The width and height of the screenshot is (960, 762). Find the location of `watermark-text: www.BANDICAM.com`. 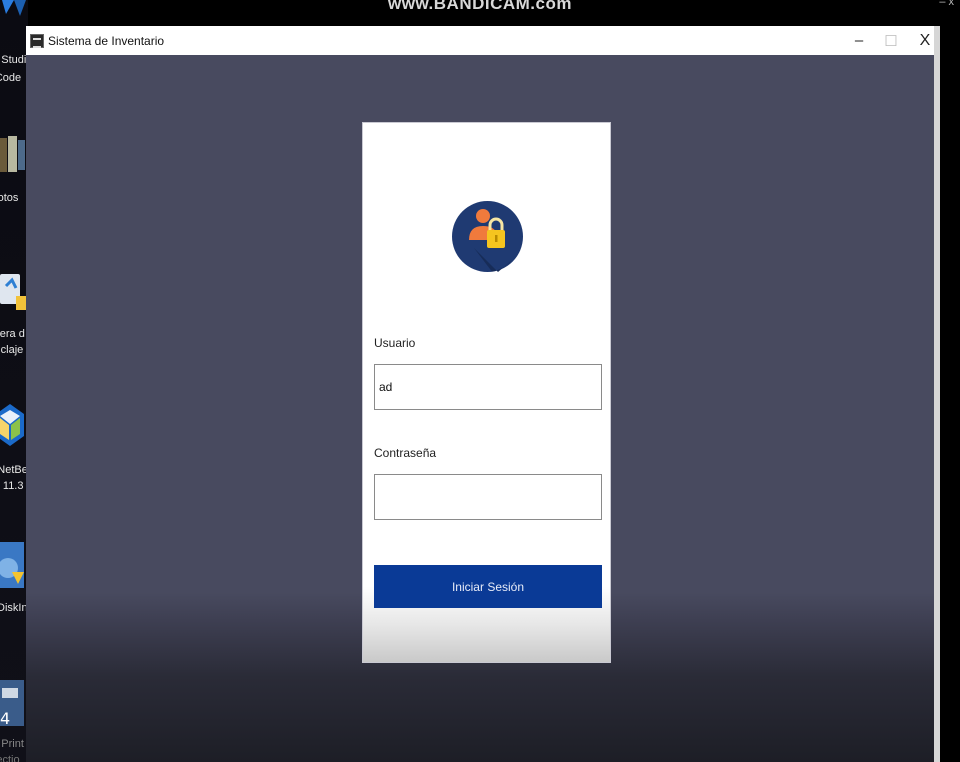

watermark-text: www.BANDICAM.com is located at coordinates (480, 6).